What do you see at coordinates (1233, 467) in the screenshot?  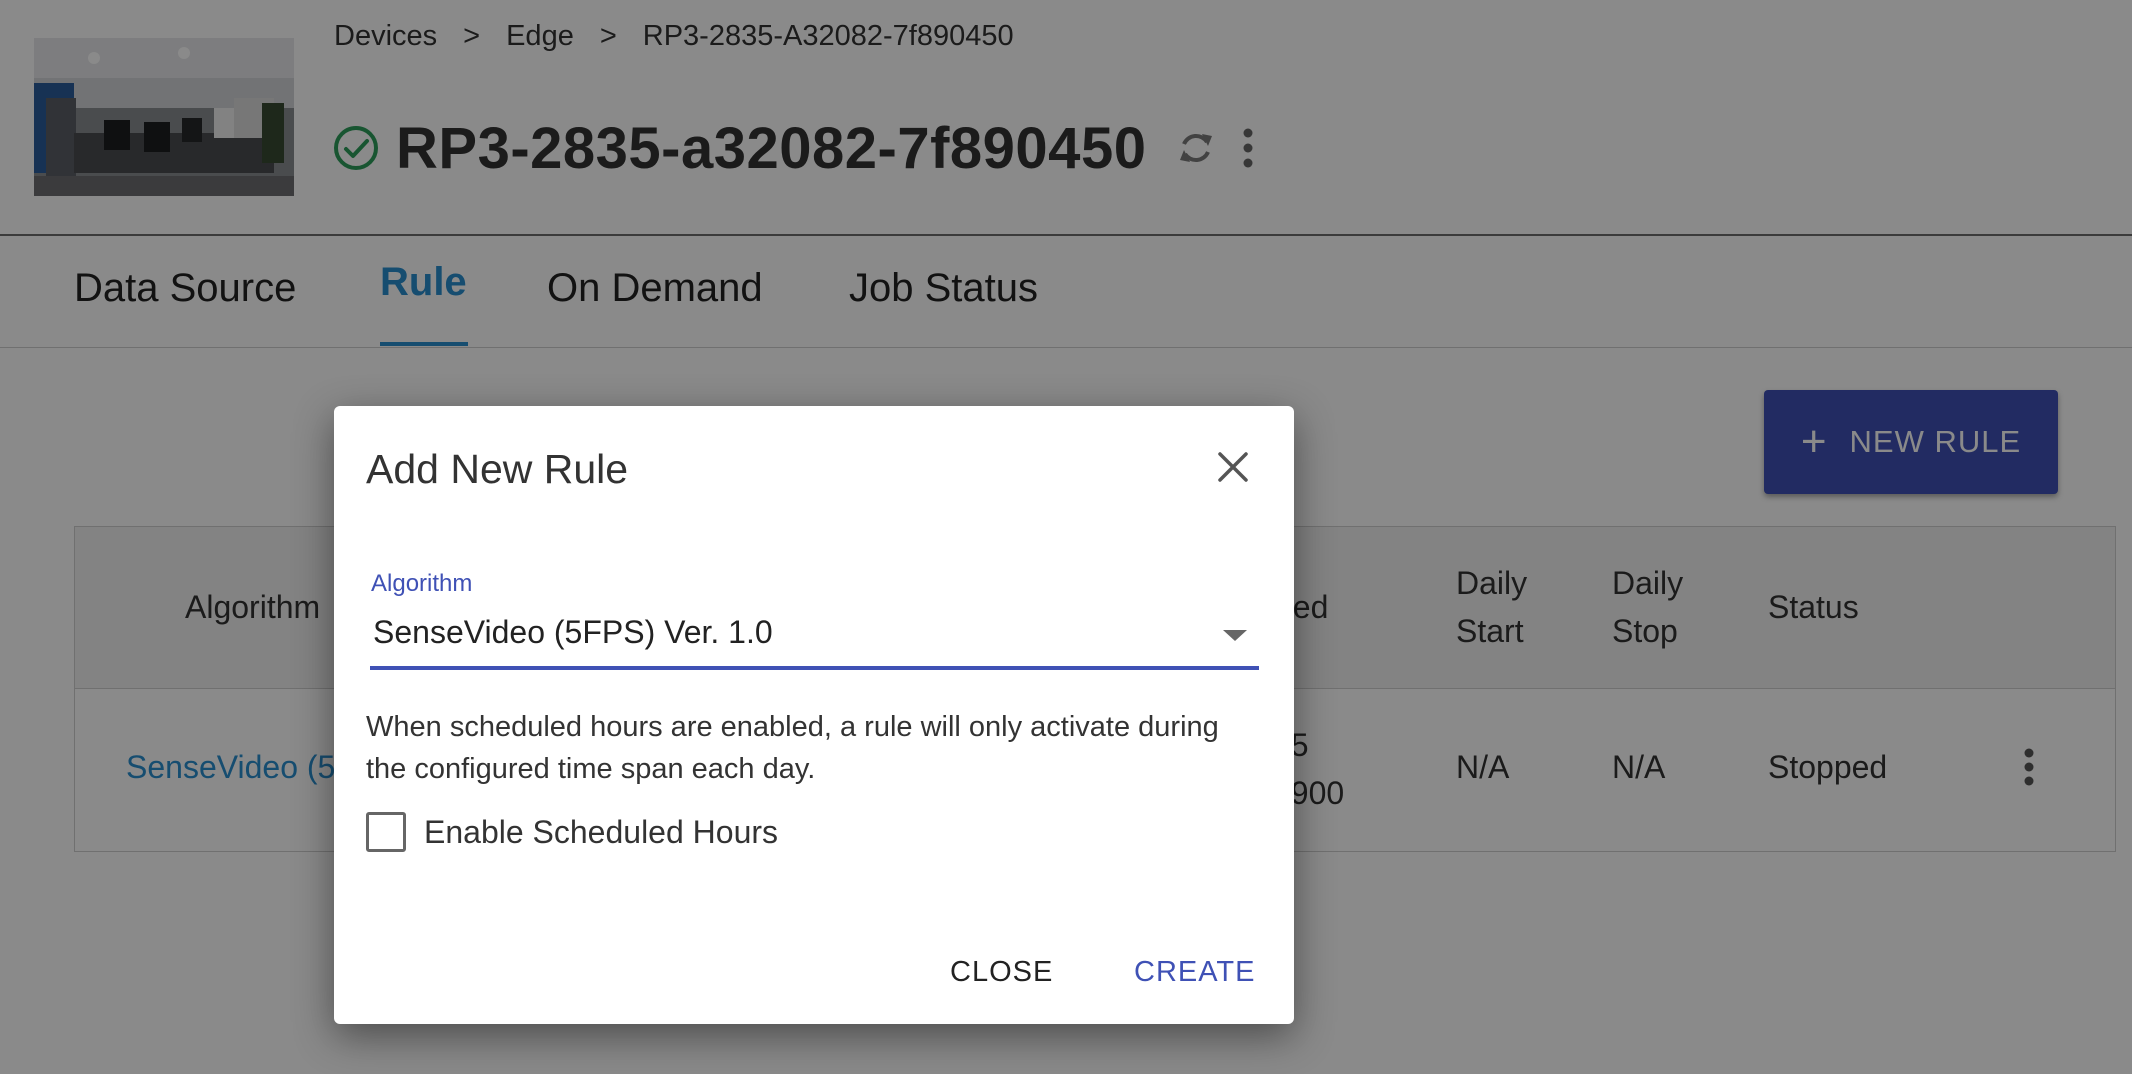 I see `close-icon` at bounding box center [1233, 467].